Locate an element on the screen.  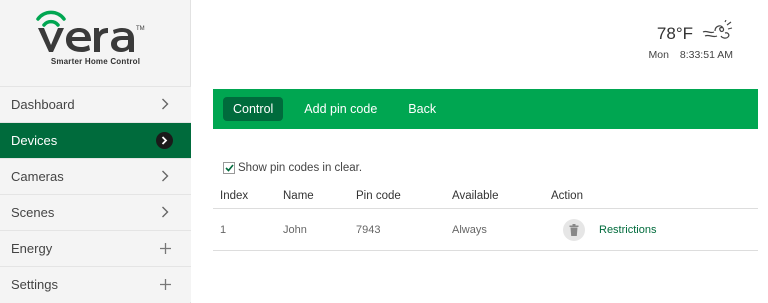
restrictions-link: Restrictions is located at coordinates (627, 230).